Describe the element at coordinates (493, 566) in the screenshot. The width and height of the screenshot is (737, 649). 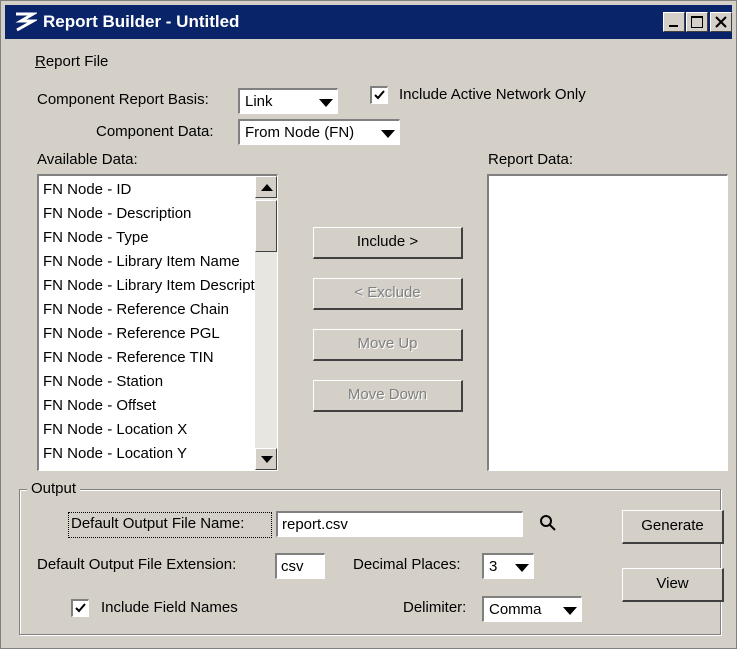
I see `decimal-places-value: 3` at that location.